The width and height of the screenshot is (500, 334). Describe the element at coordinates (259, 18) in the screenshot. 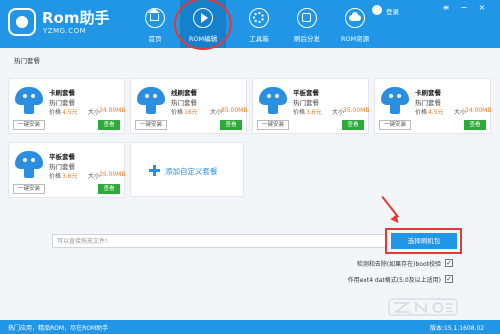

I see `gear-icon` at that location.